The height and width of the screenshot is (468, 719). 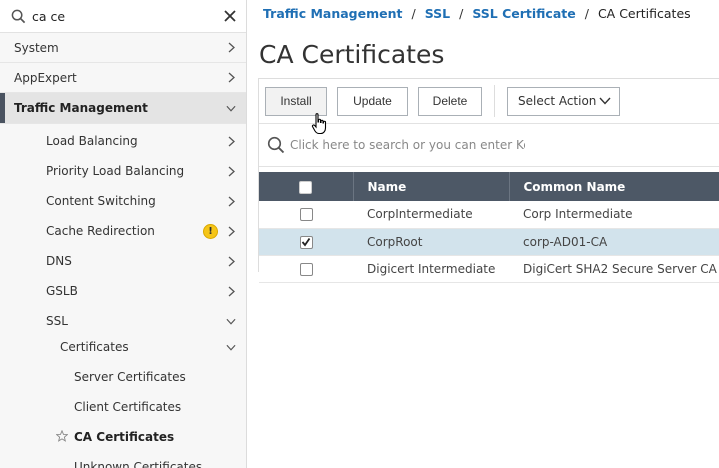 I want to click on select-all-cell, so click(x=306, y=186).